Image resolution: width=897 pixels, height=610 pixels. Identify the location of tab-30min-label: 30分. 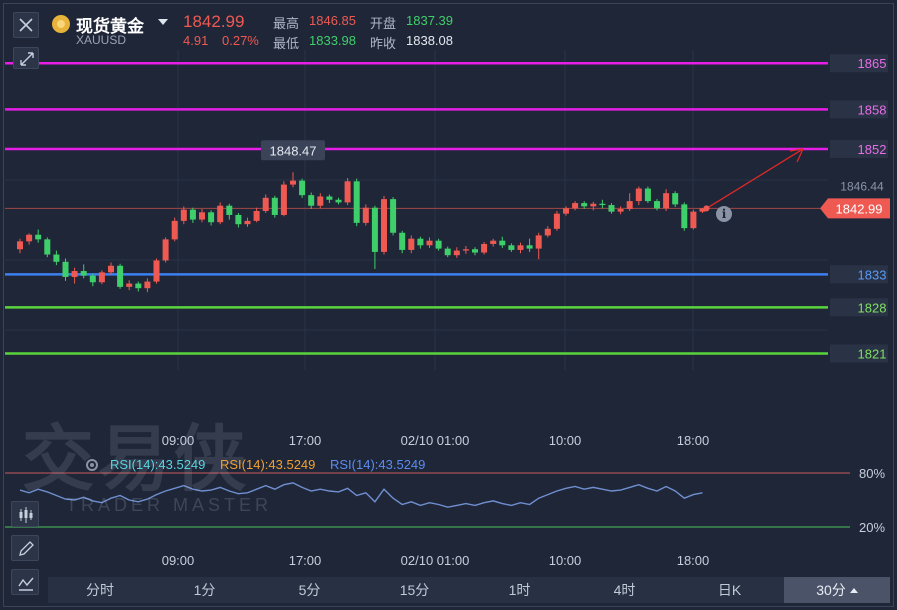
(831, 590).